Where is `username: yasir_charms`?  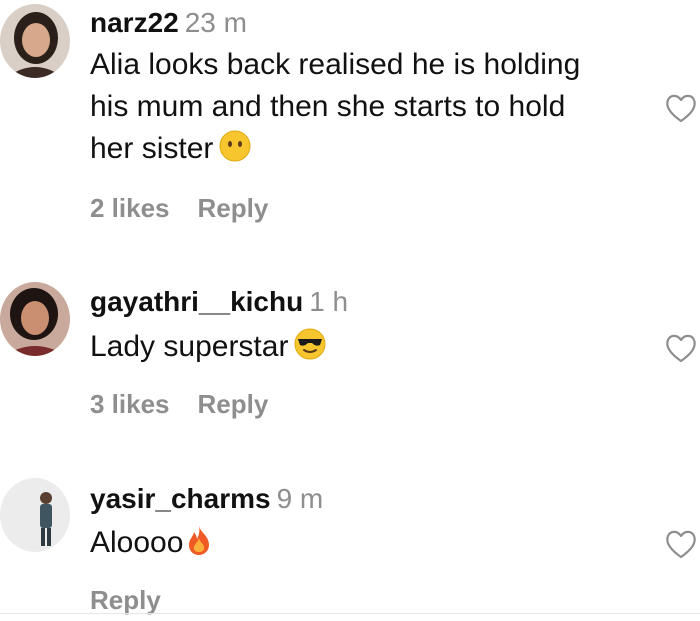 username: yasir_charms is located at coordinates (180, 498).